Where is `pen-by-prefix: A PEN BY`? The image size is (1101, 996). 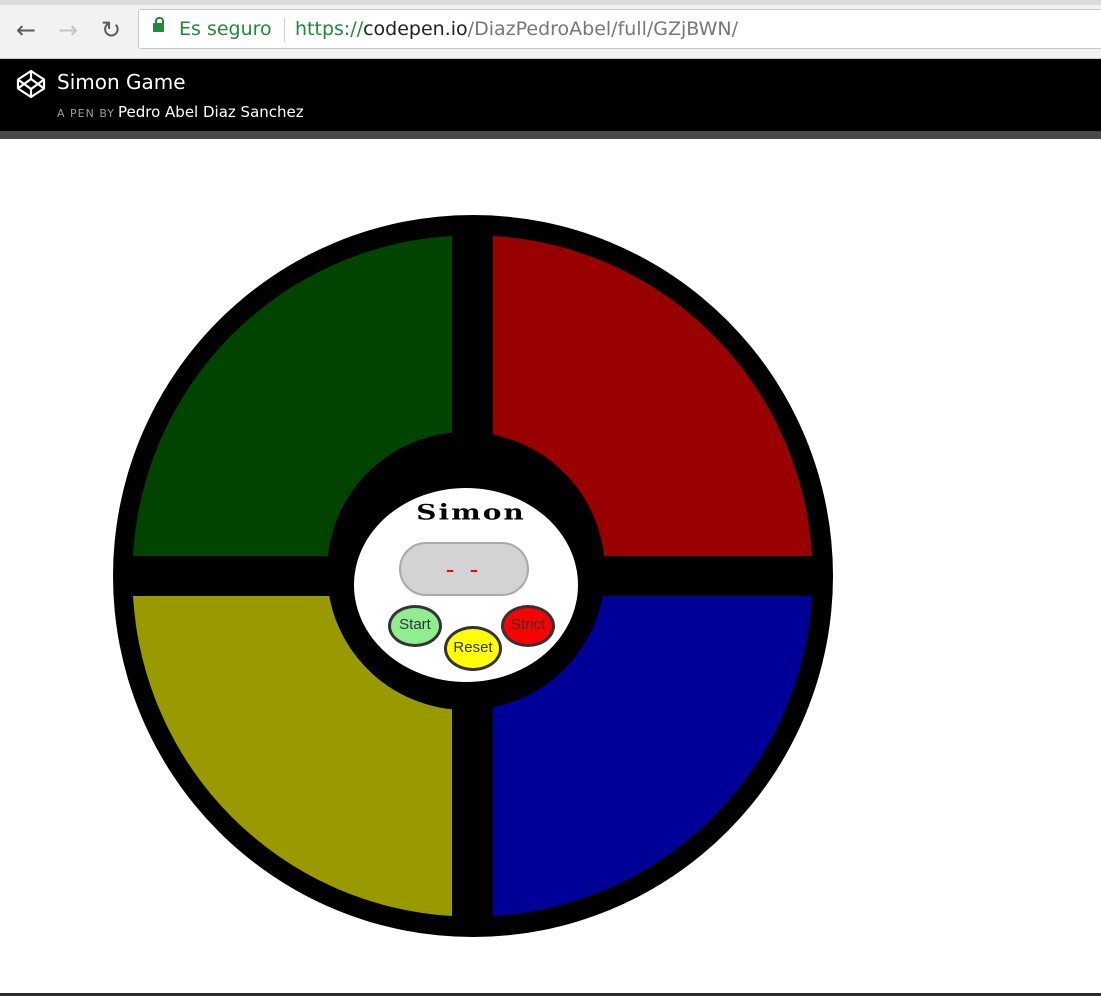 pen-by-prefix: A PEN BY is located at coordinates (86, 113).